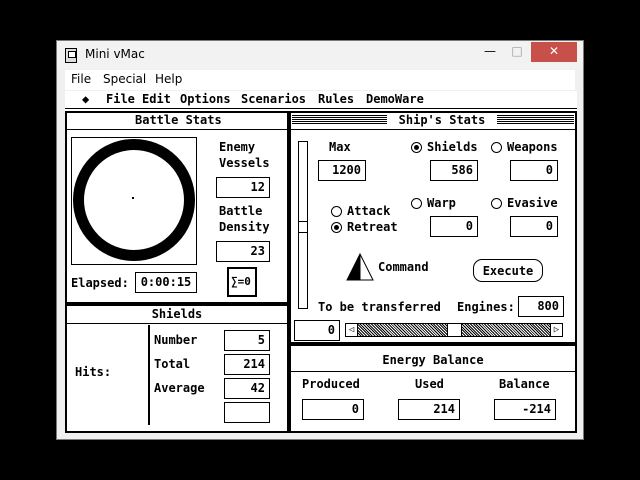 This screenshot has height=480, width=640. I want to click on enemy-vessels-field: 12, so click(243, 187).